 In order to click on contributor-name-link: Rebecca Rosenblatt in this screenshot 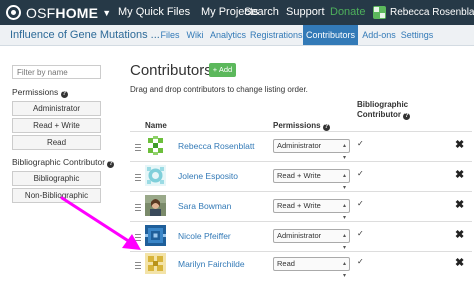, I will do `click(216, 146)`.